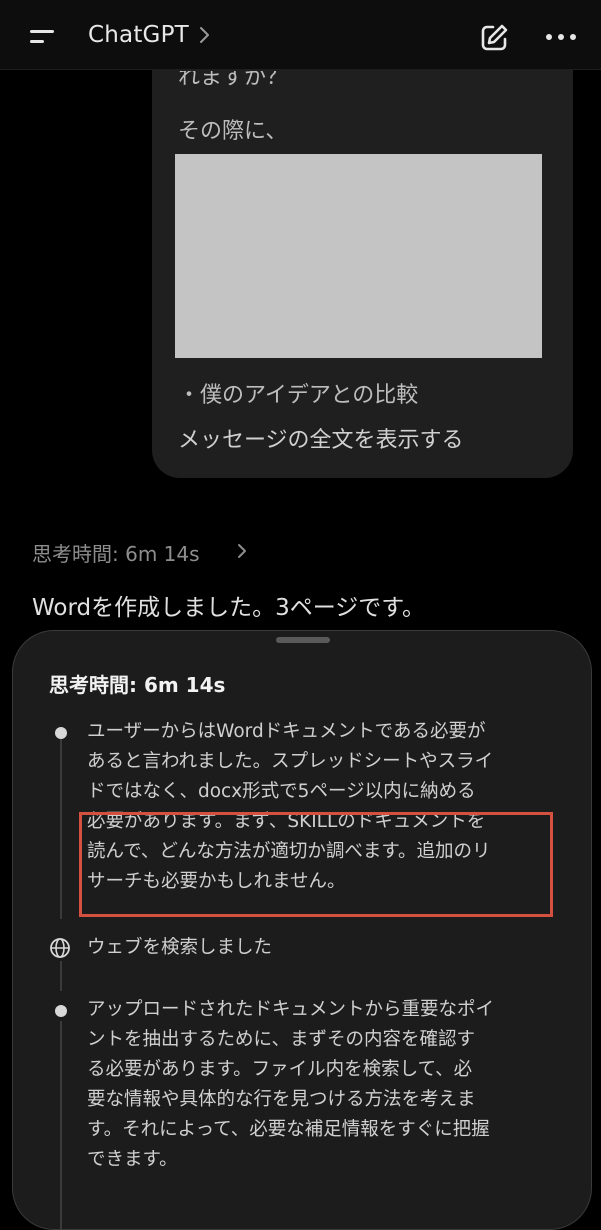 The image size is (601, 1230). What do you see at coordinates (233, 80) in the screenshot?
I see `user-message-line: れますか？` at bounding box center [233, 80].